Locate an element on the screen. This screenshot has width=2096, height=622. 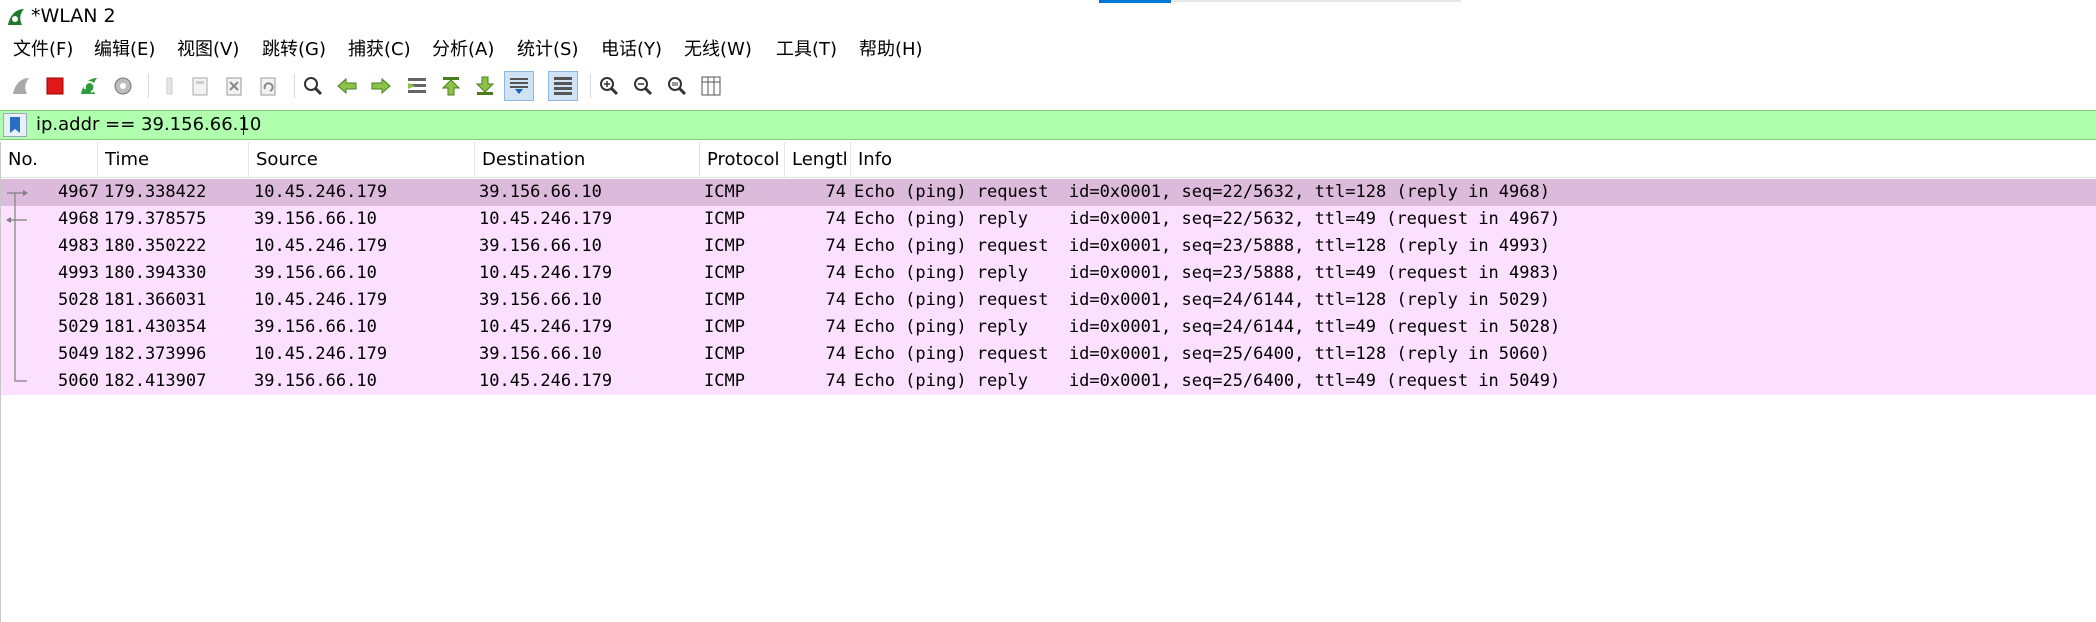
zoom-out-button is located at coordinates (643, 86).